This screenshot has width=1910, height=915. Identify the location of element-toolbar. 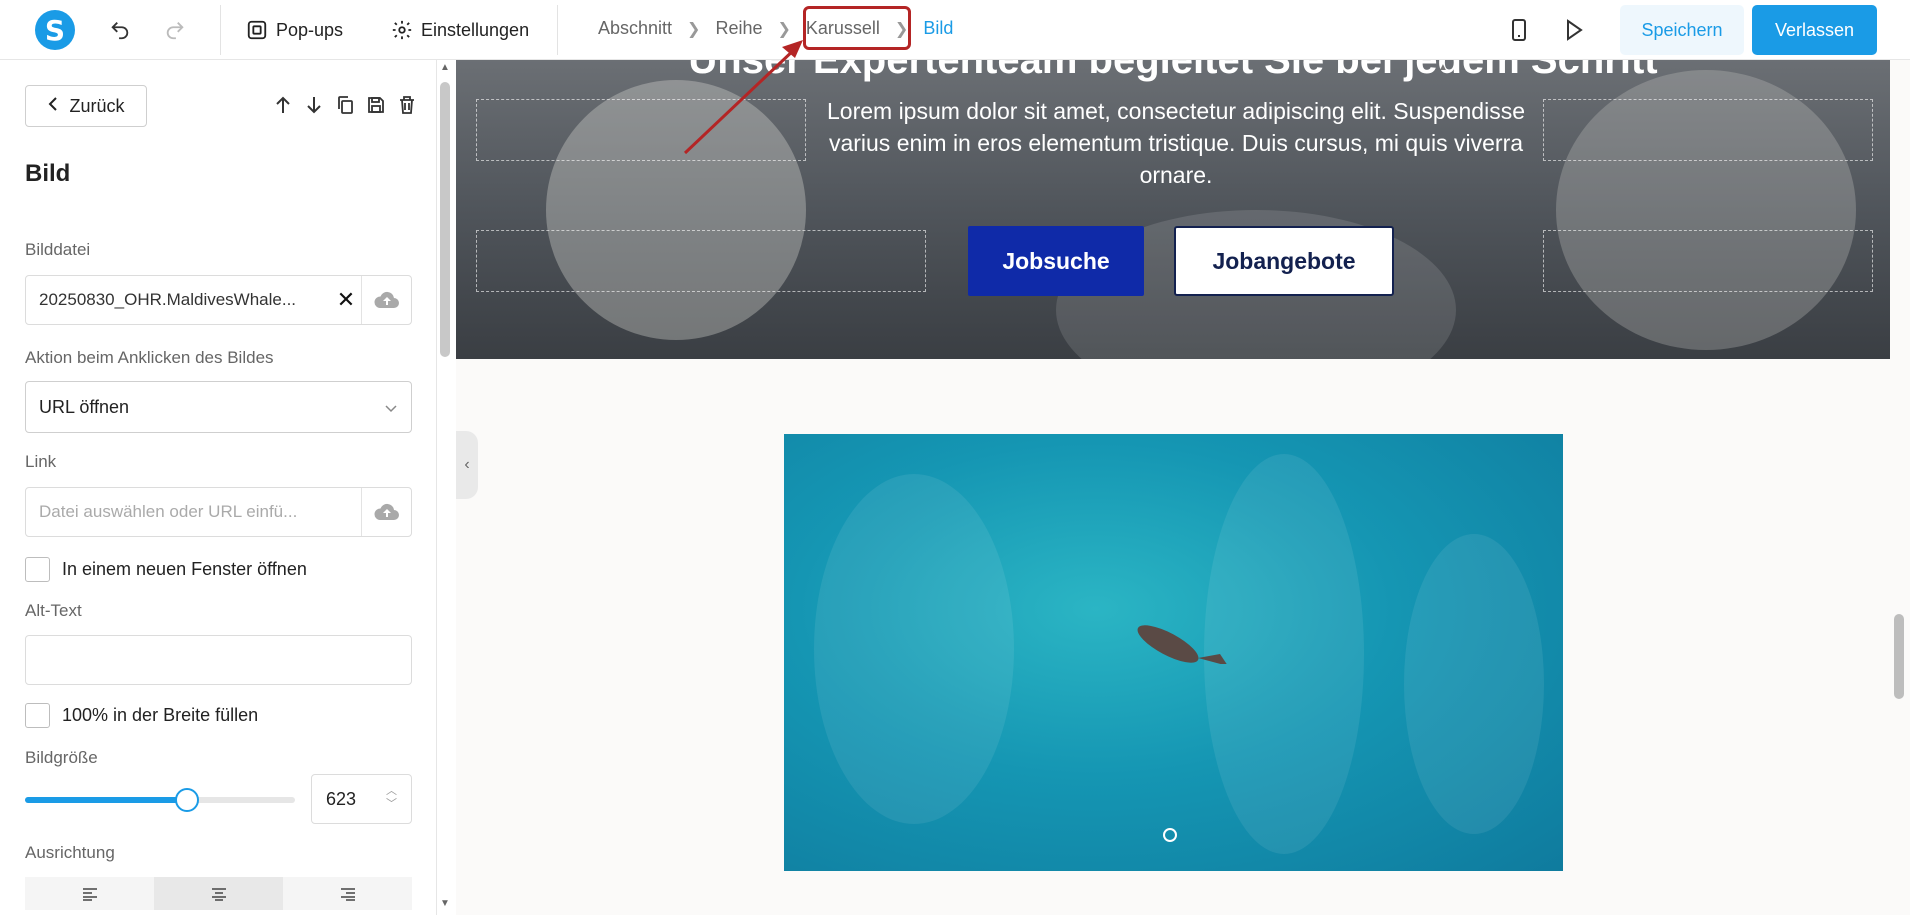
(344, 105).